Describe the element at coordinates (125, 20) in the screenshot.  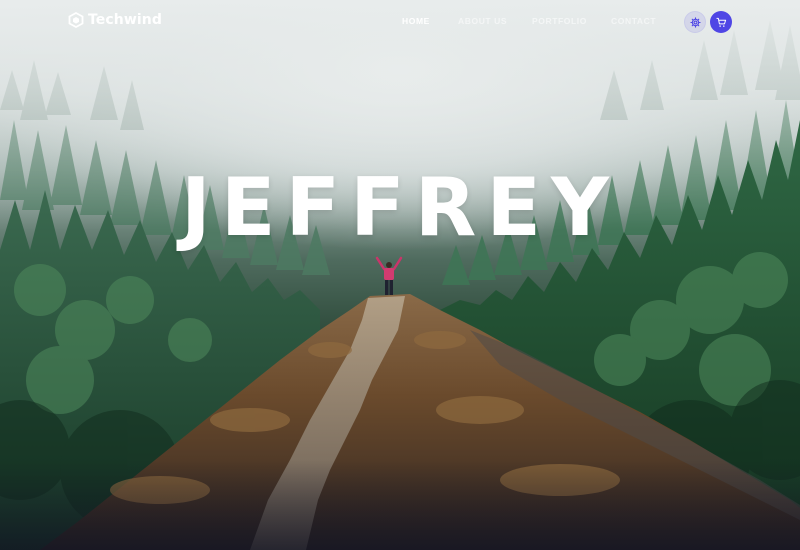
I see `brand-name: Techwind` at that location.